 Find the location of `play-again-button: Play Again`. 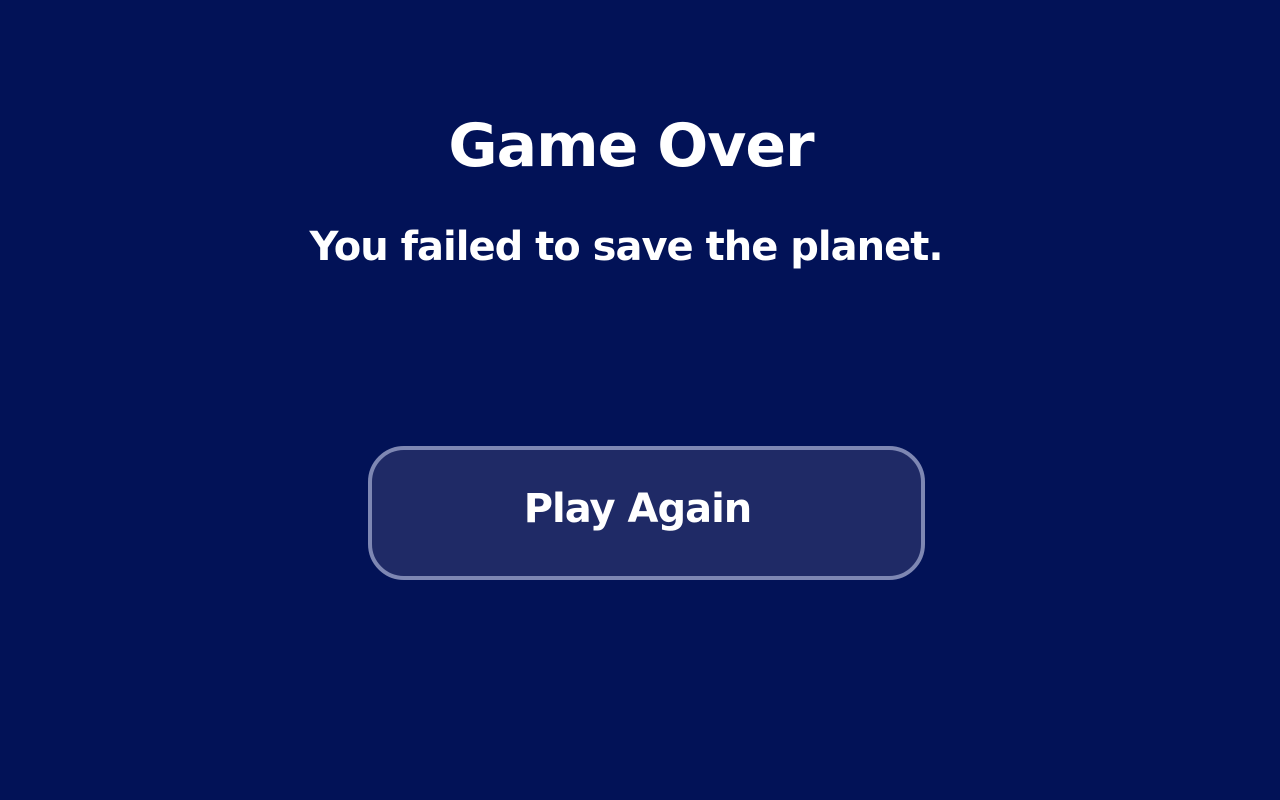

play-again-button: Play Again is located at coordinates (646, 513).